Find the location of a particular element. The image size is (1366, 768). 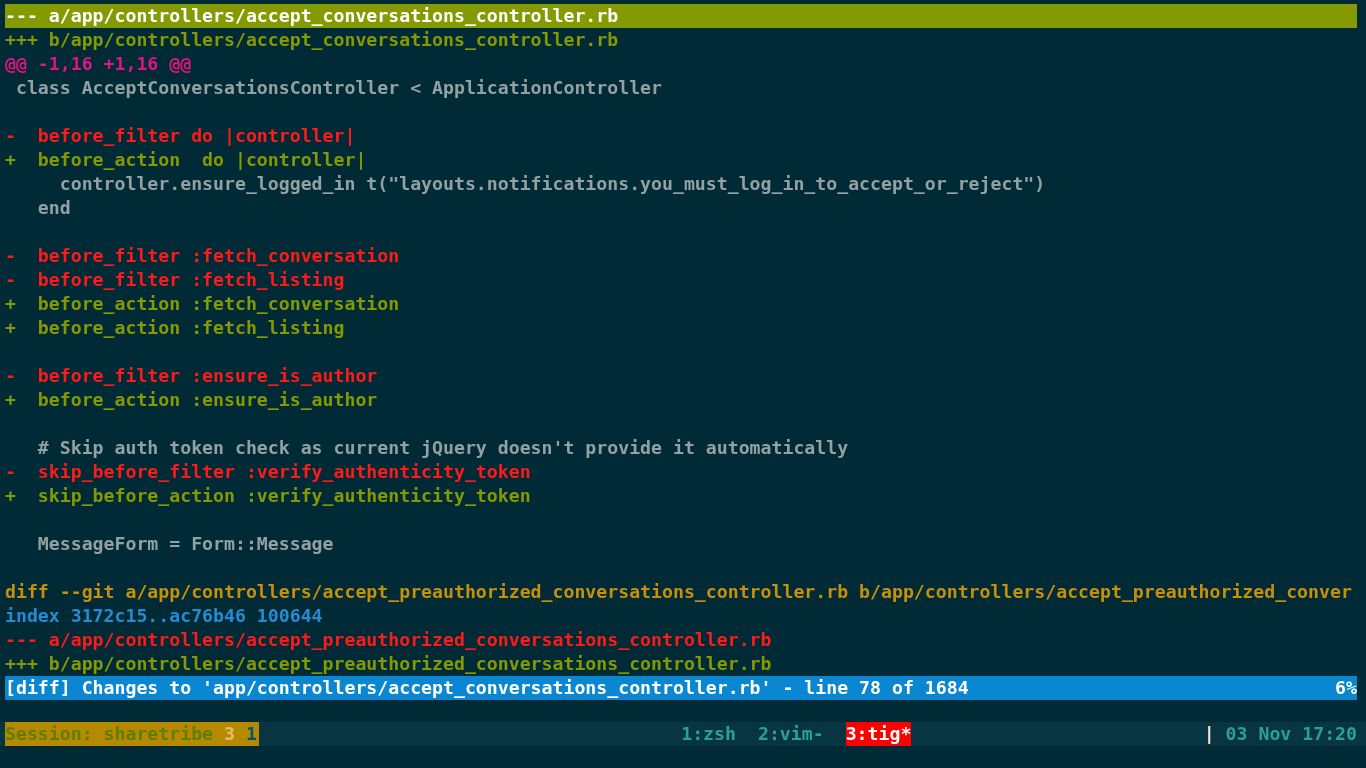

added-line: + before_action do |controller| is located at coordinates (681, 160).